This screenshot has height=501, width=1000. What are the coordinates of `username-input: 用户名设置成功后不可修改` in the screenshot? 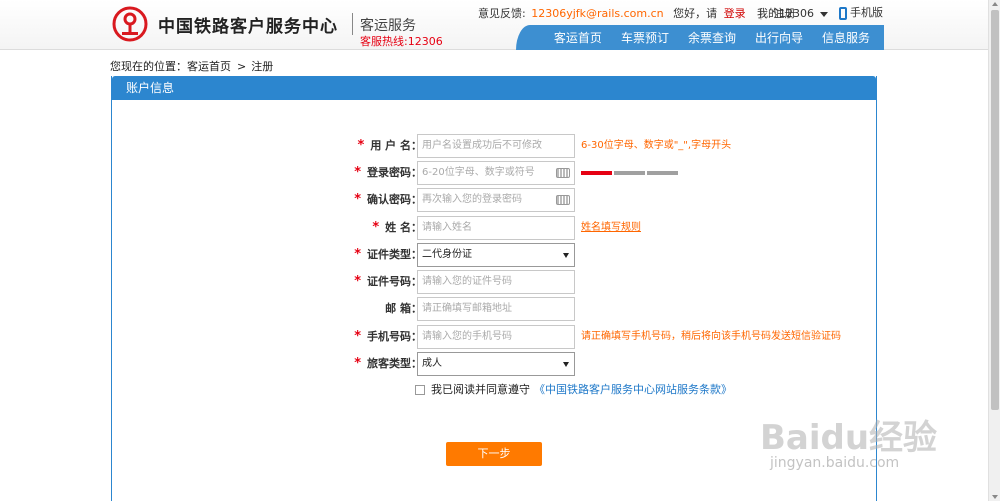 It's located at (496, 146).